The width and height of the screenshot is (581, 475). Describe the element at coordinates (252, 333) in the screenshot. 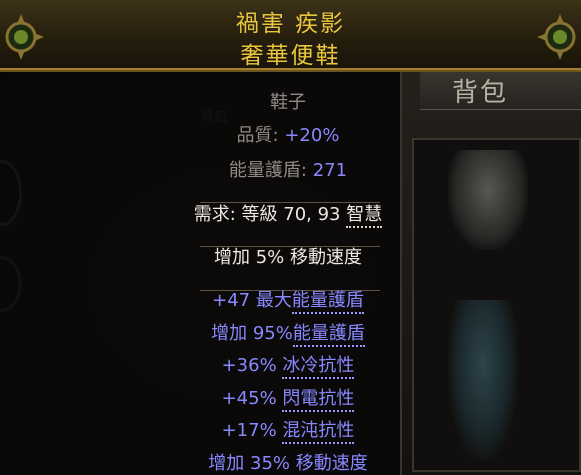

I see `mod-text: 增加 95%` at that location.